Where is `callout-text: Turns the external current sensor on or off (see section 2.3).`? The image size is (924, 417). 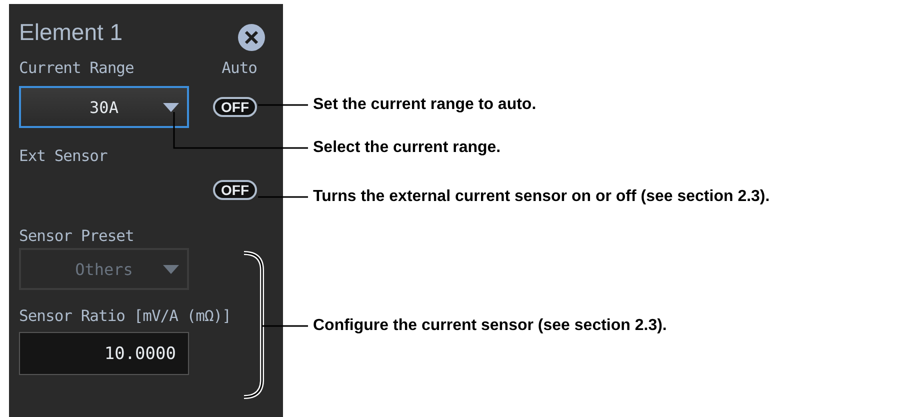 callout-text: Turns the external current sensor on or off (see section 2.3). is located at coordinates (541, 197).